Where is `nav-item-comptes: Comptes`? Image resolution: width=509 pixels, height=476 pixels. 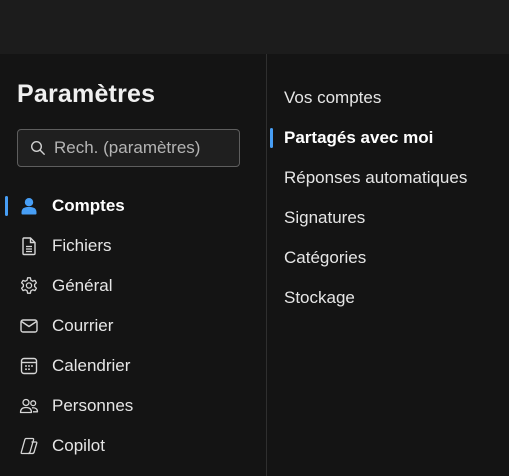 nav-item-comptes: Comptes is located at coordinates (133, 206).